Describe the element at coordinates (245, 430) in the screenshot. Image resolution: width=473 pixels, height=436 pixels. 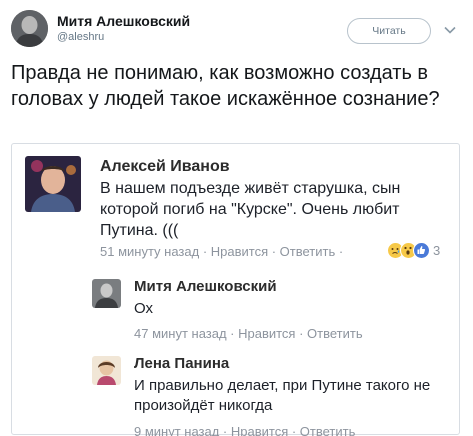
I see `comment-meta: 9 минут назад · Нравится · Ответить` at that location.